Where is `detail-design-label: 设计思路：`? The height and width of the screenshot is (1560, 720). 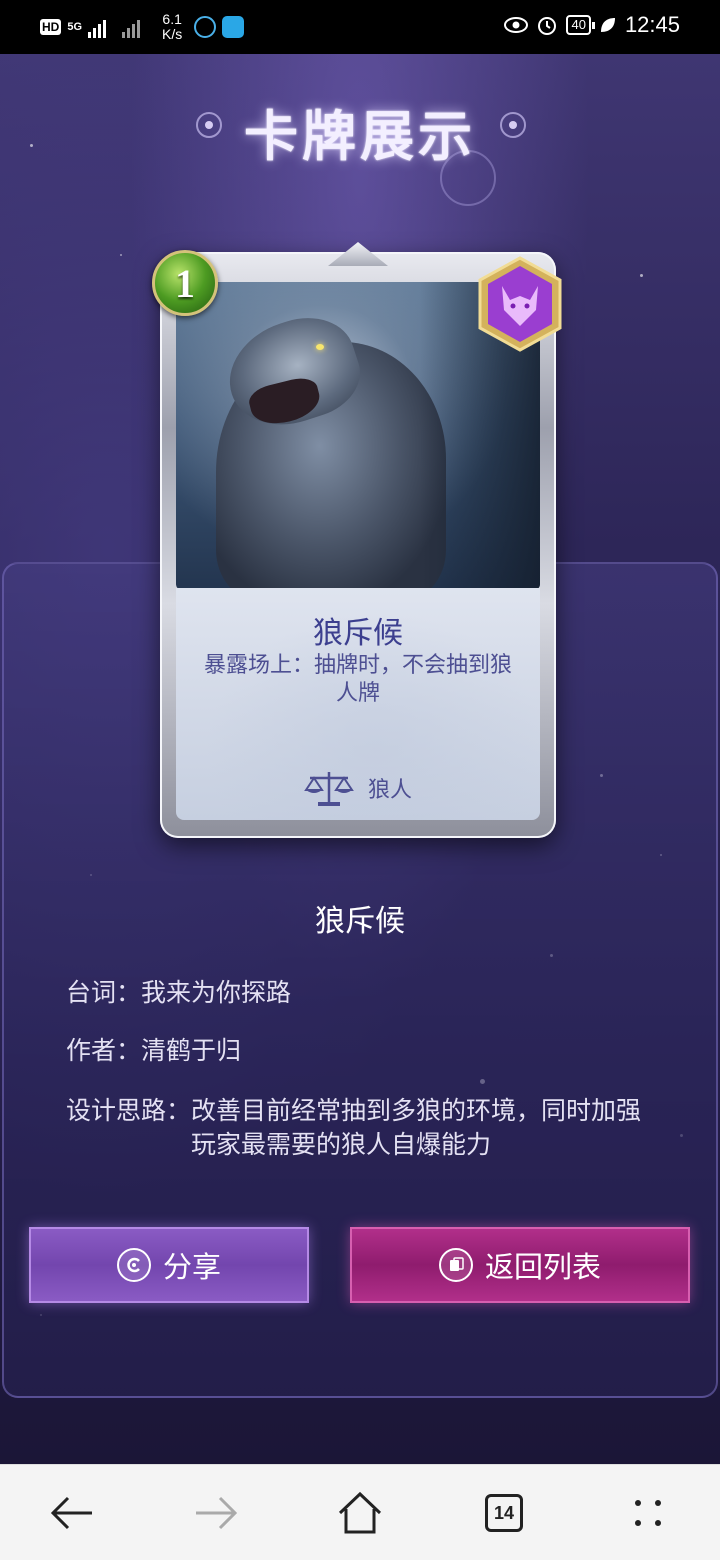
detail-design-label: 设计思路： is located at coordinates (129, 1110).